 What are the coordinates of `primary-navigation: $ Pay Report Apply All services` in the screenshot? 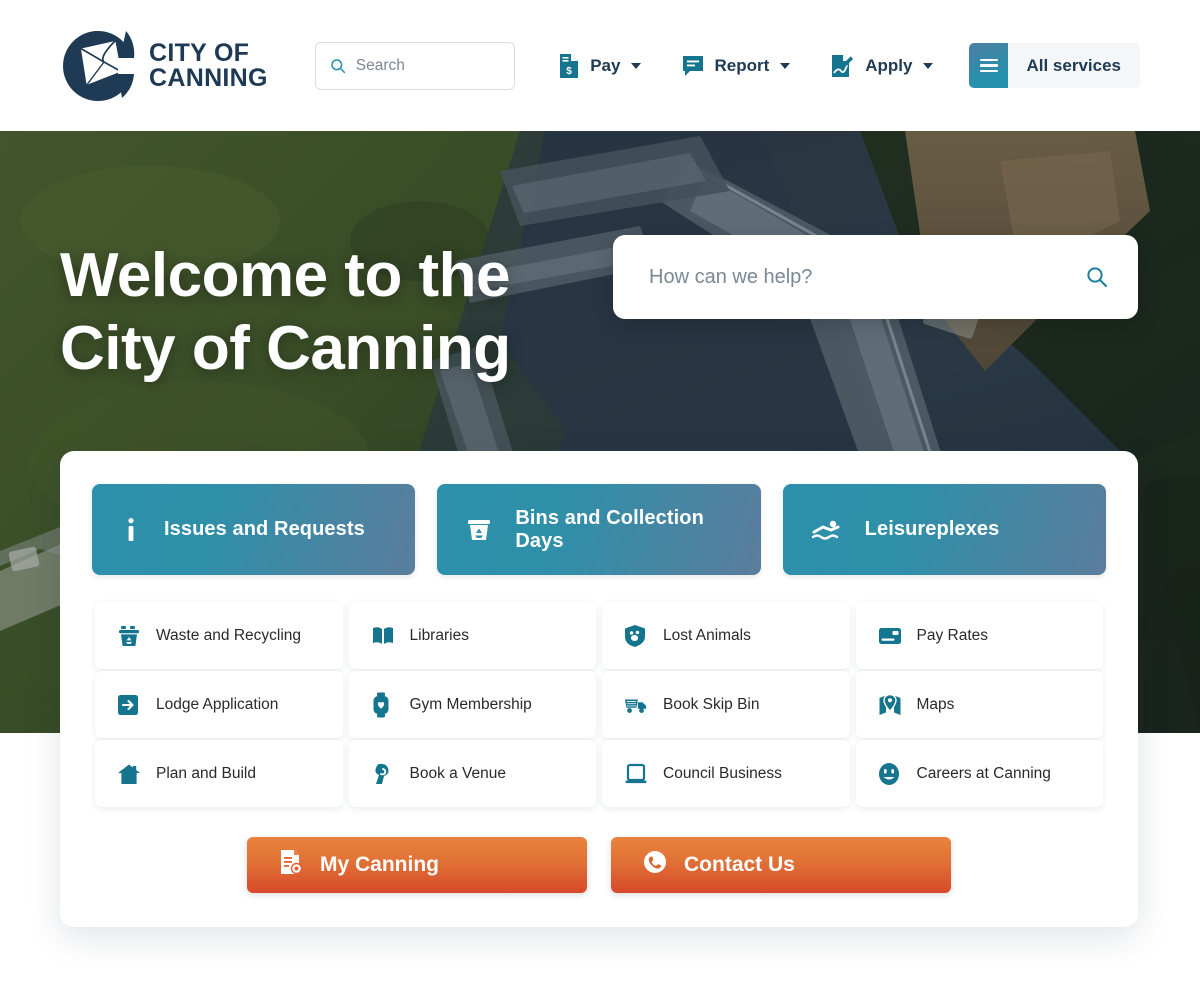 It's located at (838, 66).